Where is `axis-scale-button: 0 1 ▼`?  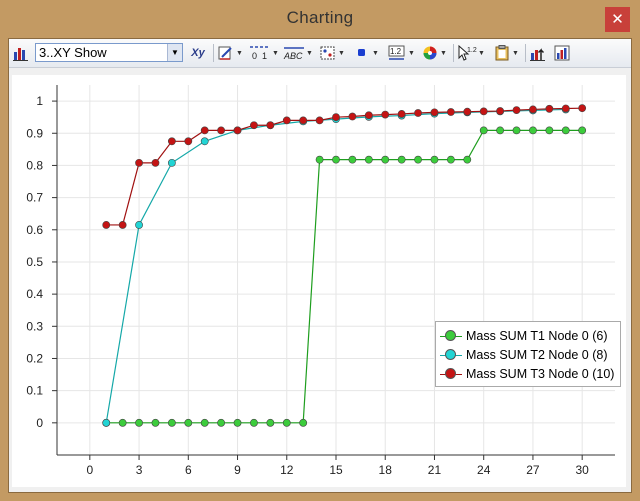
axis-scale-button: 0 1 ▼ is located at coordinates (264, 53).